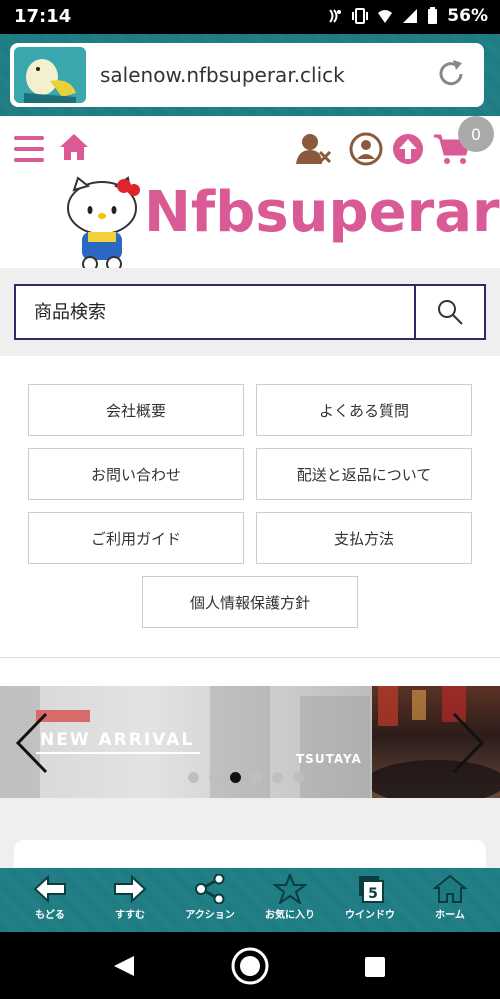 Image resolution: width=500 pixels, height=999 pixels. What do you see at coordinates (250, 602) in the screenshot?
I see `link-privacy: 個人情報保護方針` at bounding box center [250, 602].